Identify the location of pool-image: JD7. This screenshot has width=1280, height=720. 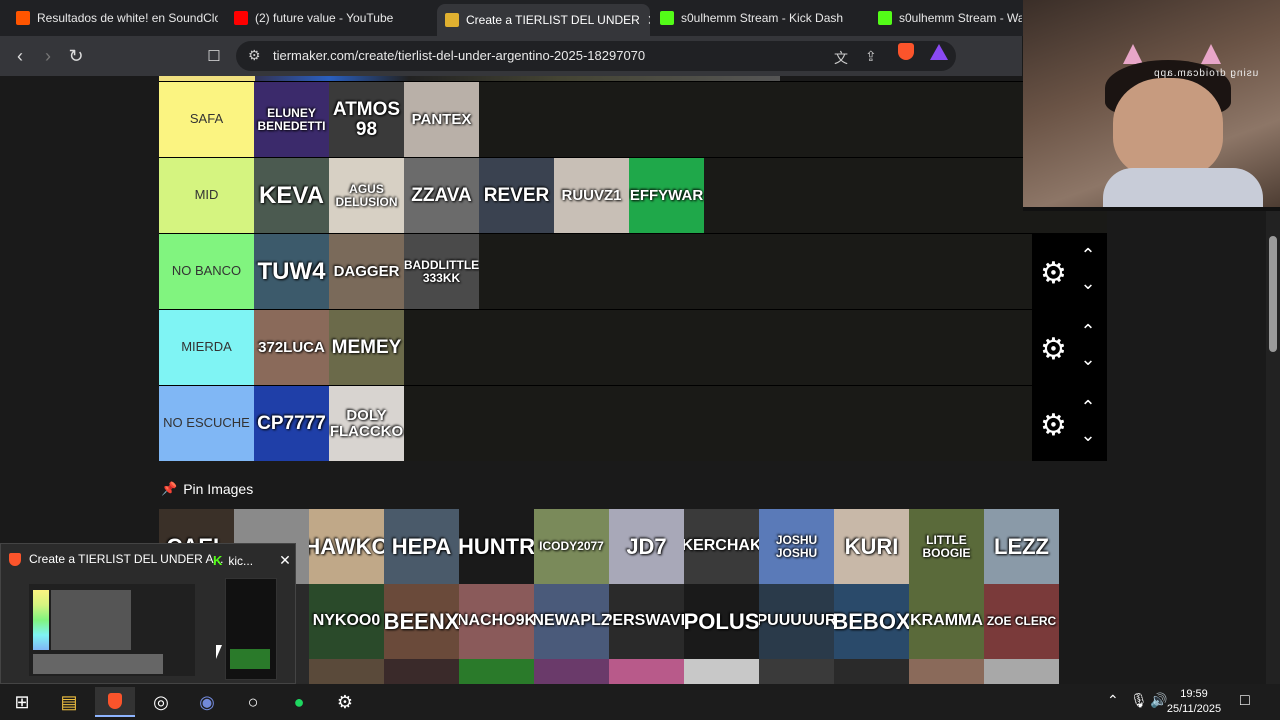
(646, 546).